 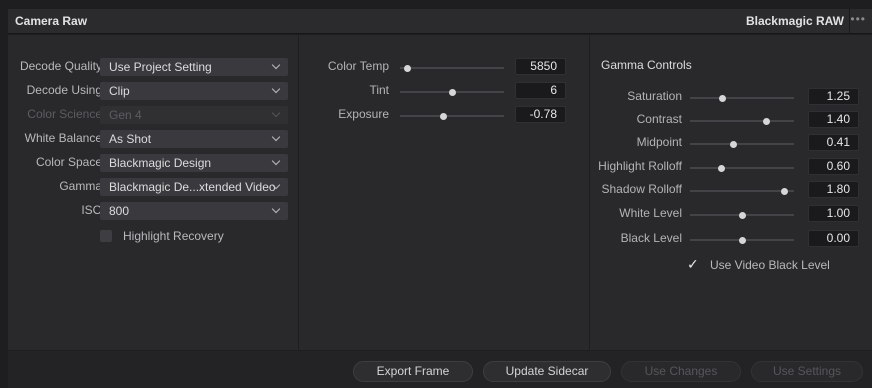 I want to click on iso-dropdown: 800, so click(x=194, y=211).